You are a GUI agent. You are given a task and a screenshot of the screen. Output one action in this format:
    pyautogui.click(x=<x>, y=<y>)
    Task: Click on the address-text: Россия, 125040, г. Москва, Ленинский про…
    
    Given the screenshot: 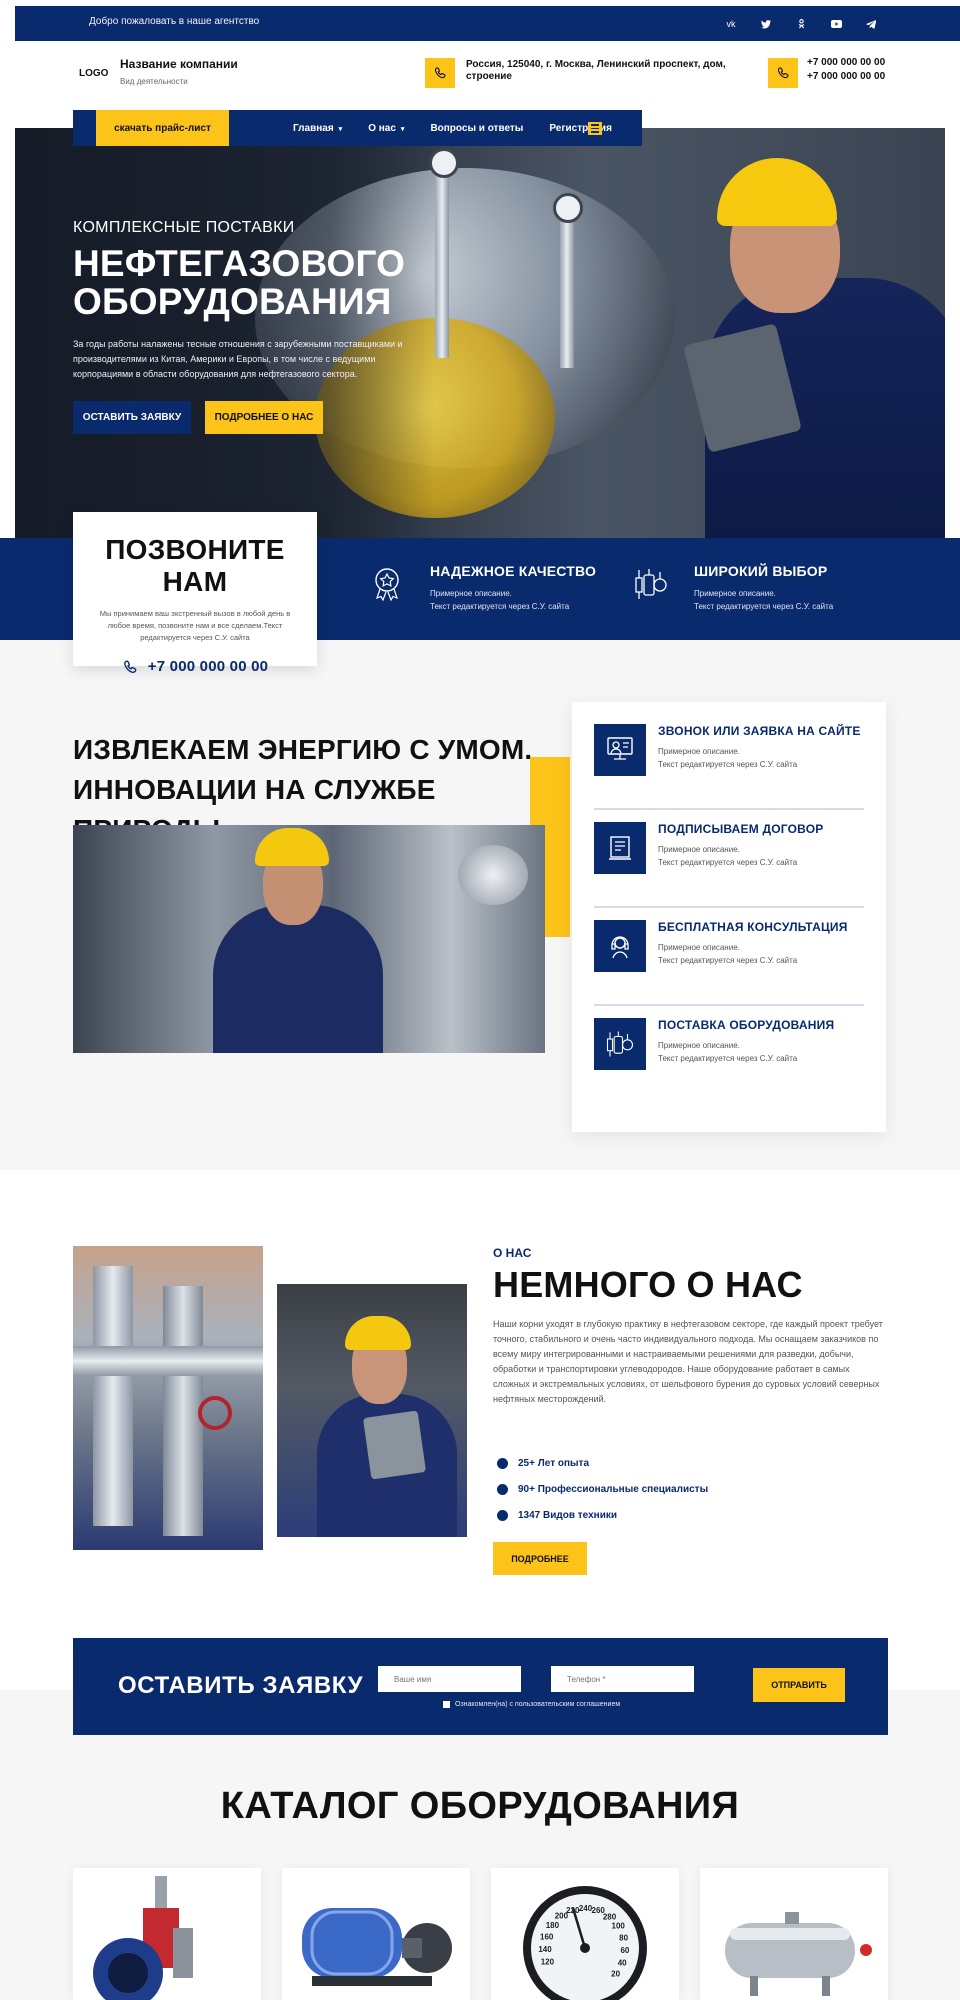 What is the action you would take?
    pyautogui.click(x=596, y=70)
    